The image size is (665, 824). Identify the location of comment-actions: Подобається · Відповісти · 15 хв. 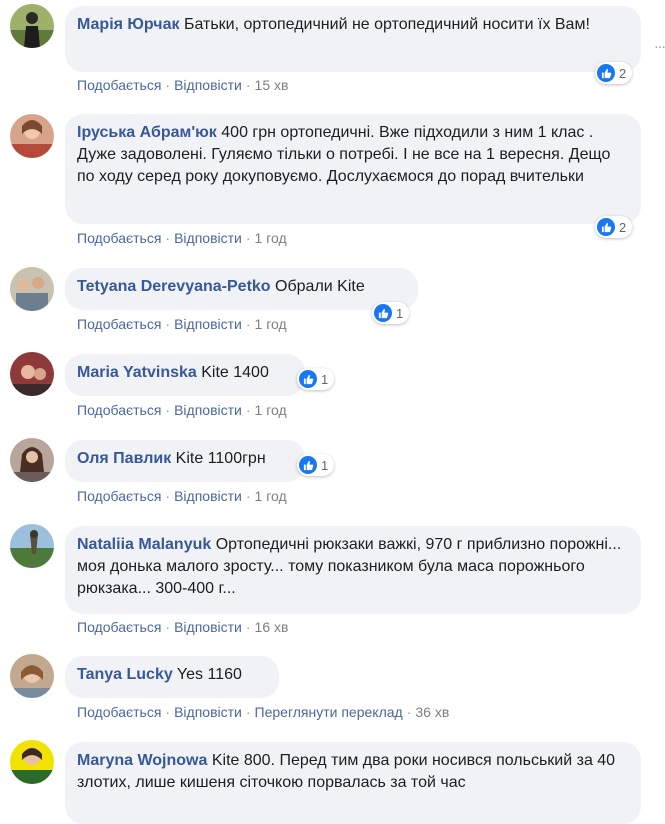
(182, 85).